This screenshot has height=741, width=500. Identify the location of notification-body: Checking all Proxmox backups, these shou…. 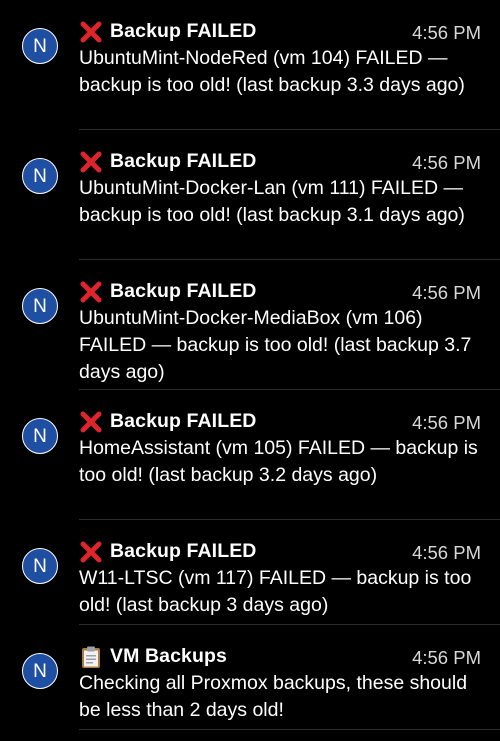
(273, 696).